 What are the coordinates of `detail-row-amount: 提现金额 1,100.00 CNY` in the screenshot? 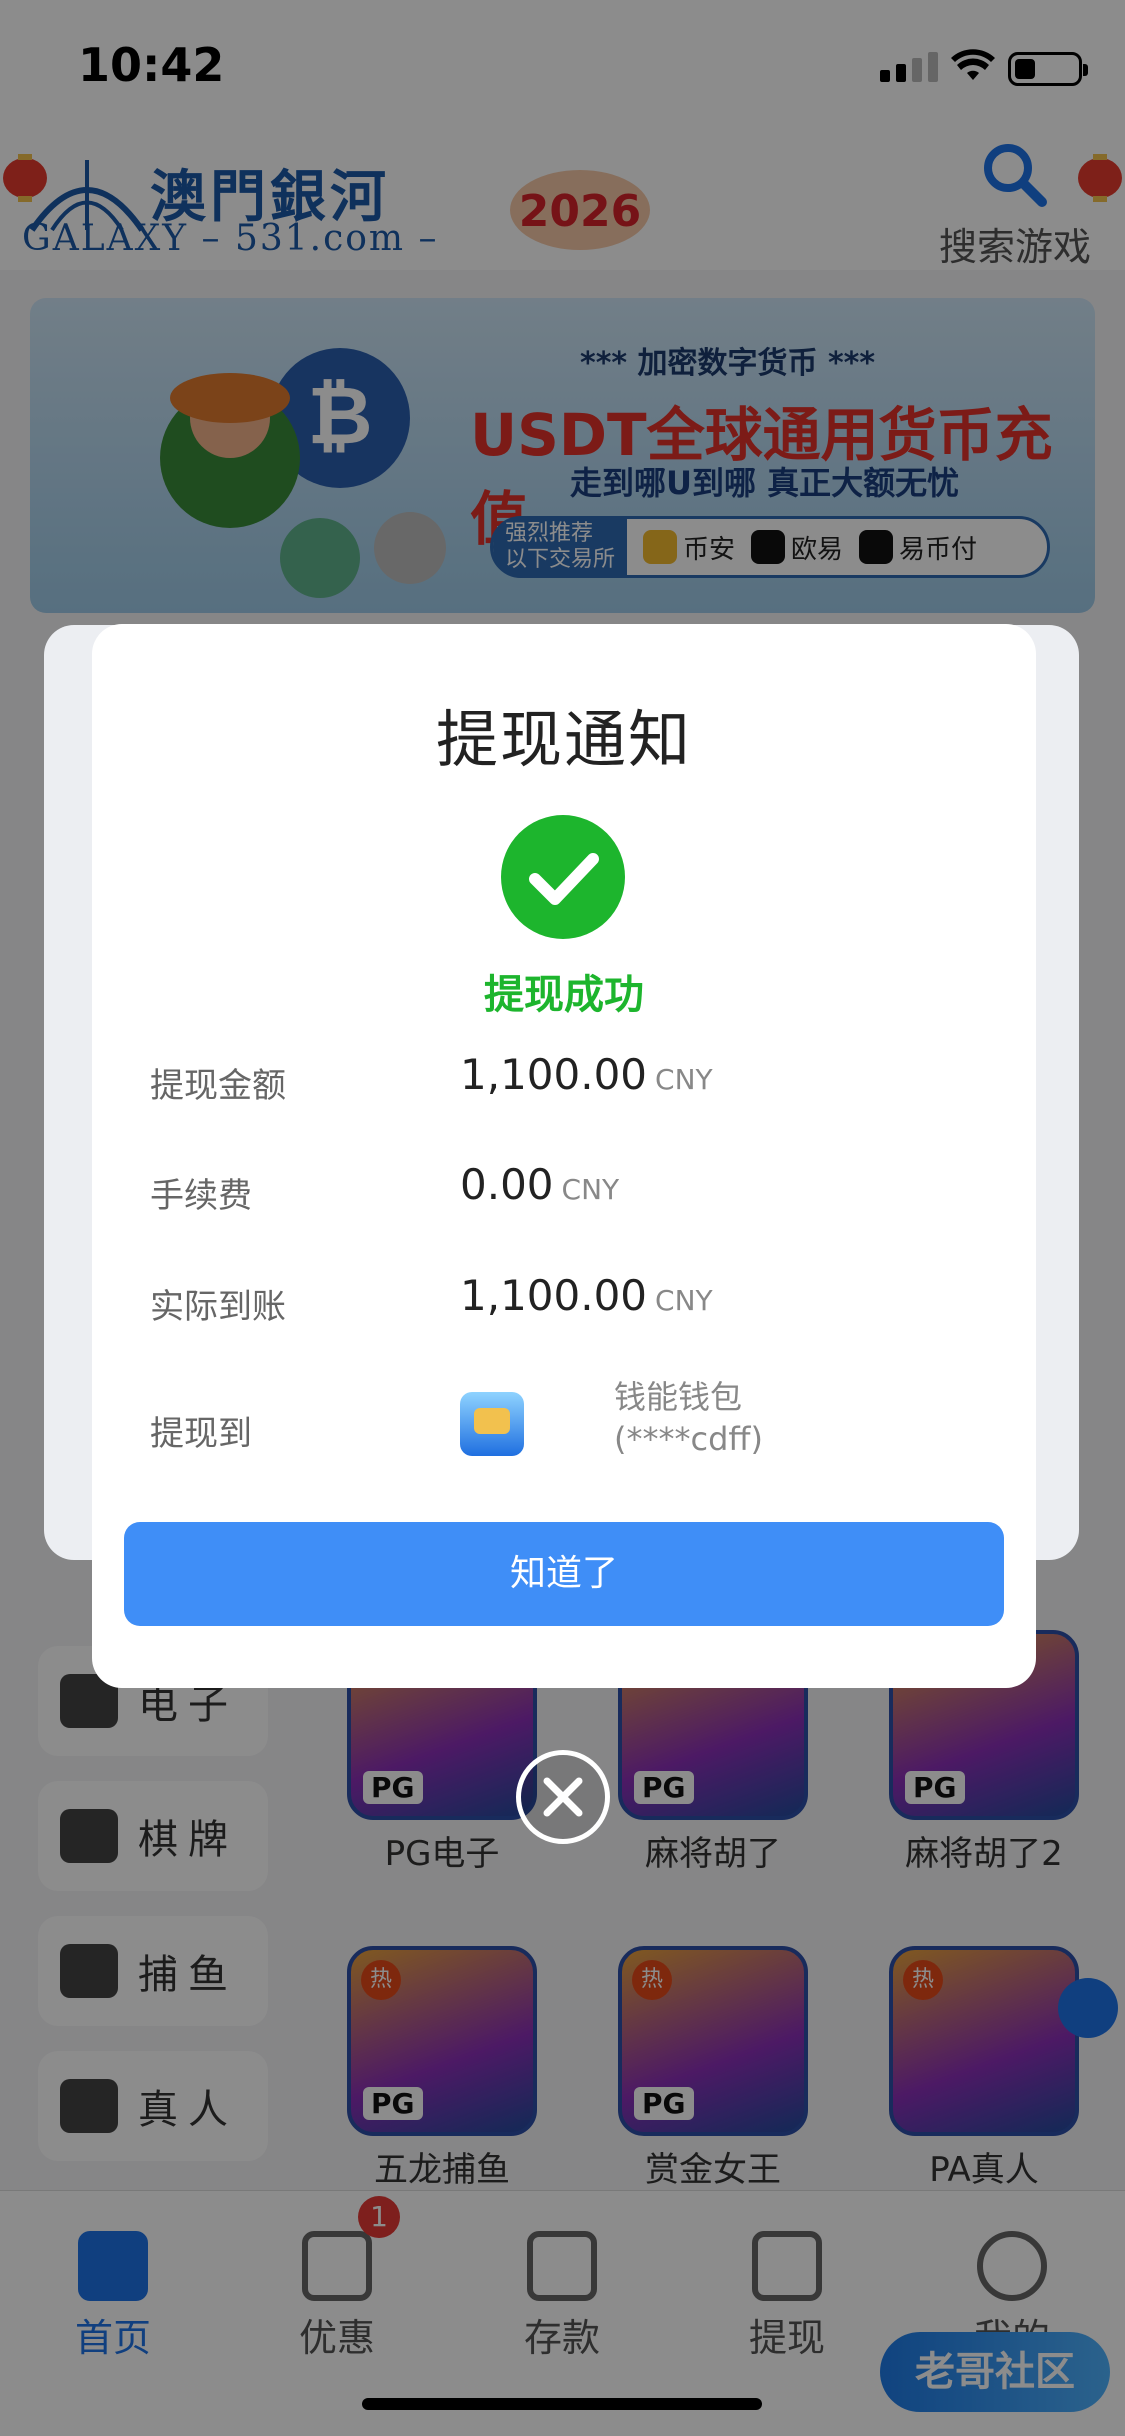 It's located at (565, 1080).